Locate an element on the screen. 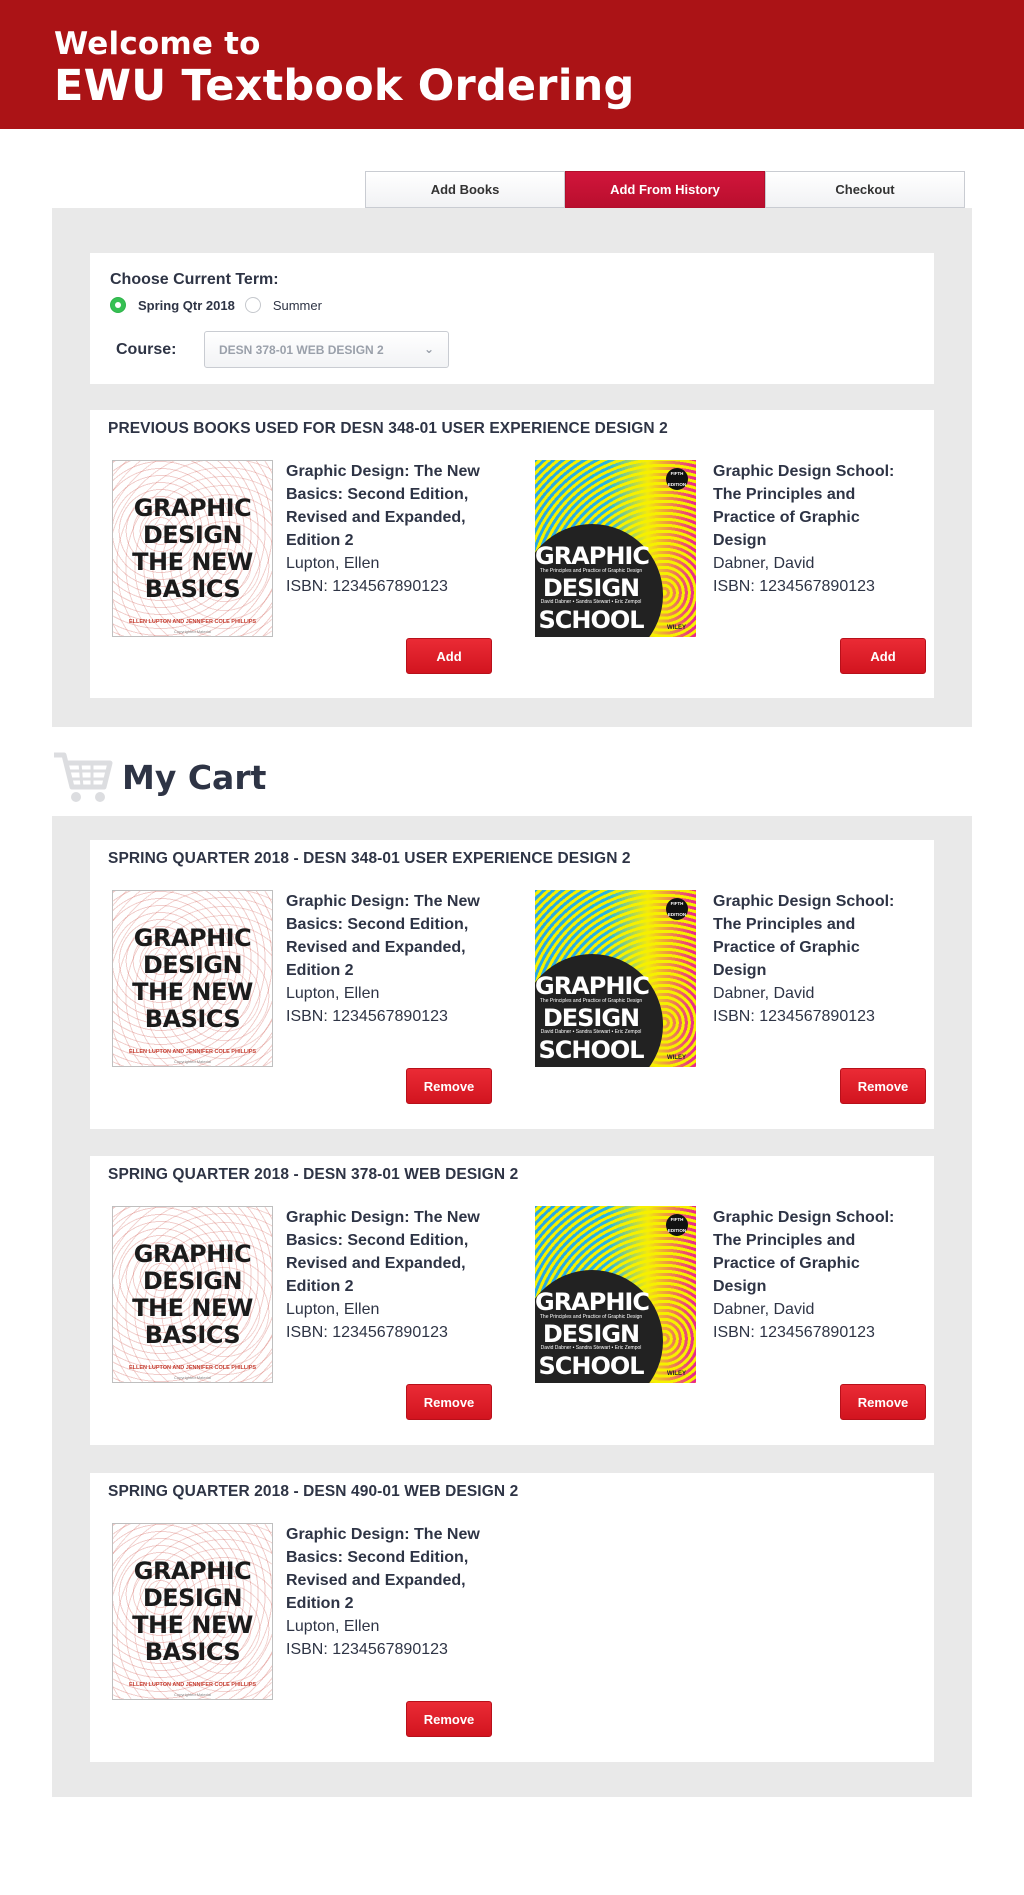 The height and width of the screenshot is (1895, 1024). term-options: Spring Qtr 2018 Summer is located at coordinates (221, 305).